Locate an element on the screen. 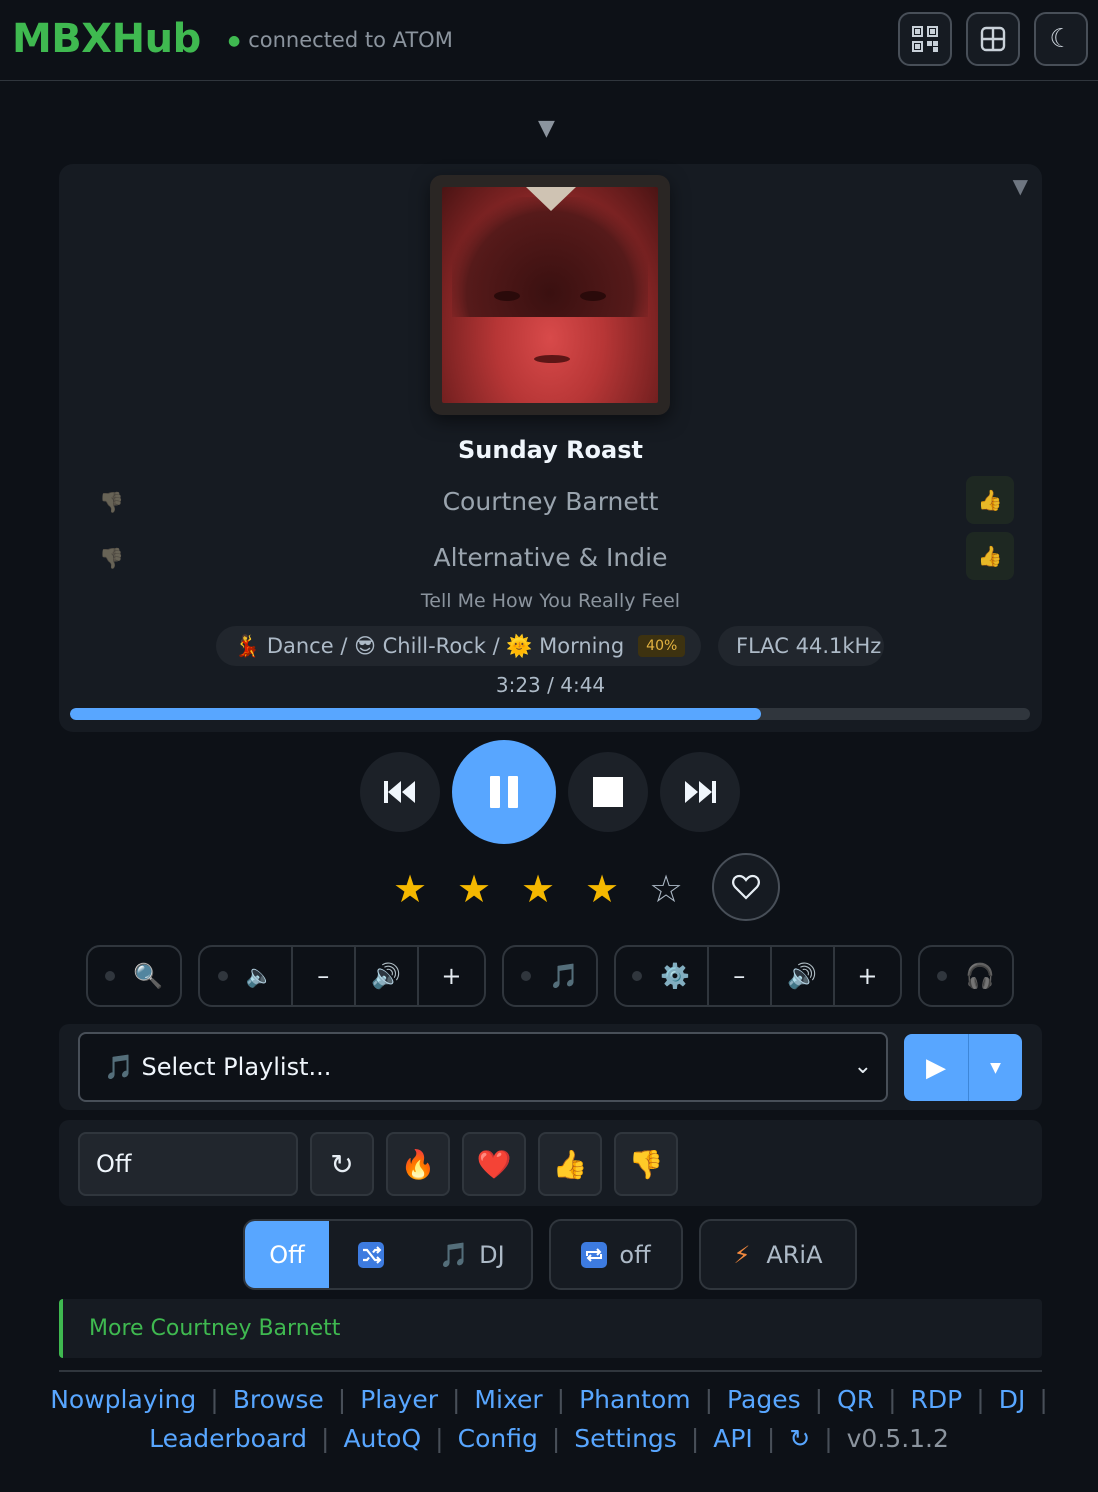  autoq-disliked-button: 👎 is located at coordinates (646, 1164).